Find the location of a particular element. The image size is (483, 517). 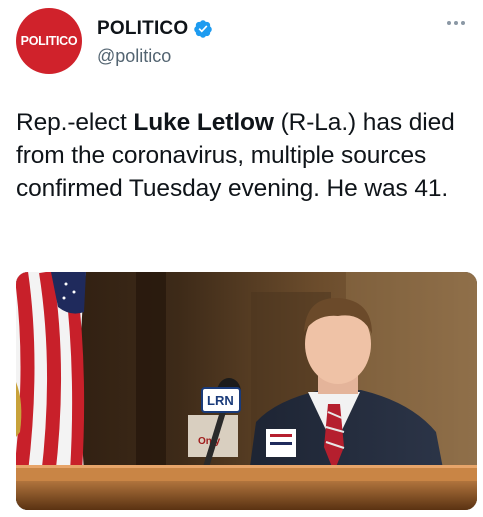

avatar: POLITICO is located at coordinates (49, 41).